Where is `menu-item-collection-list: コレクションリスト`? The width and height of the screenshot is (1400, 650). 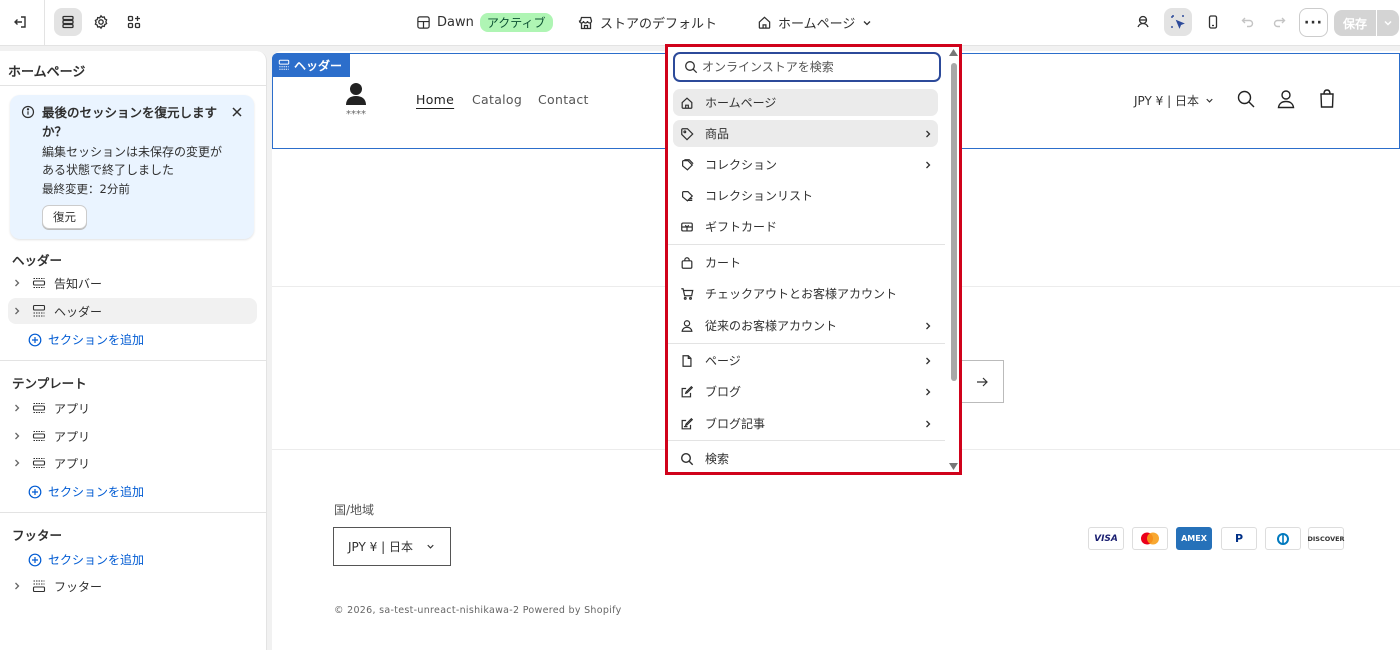 menu-item-collection-list: コレクションリスト is located at coordinates (805, 195).